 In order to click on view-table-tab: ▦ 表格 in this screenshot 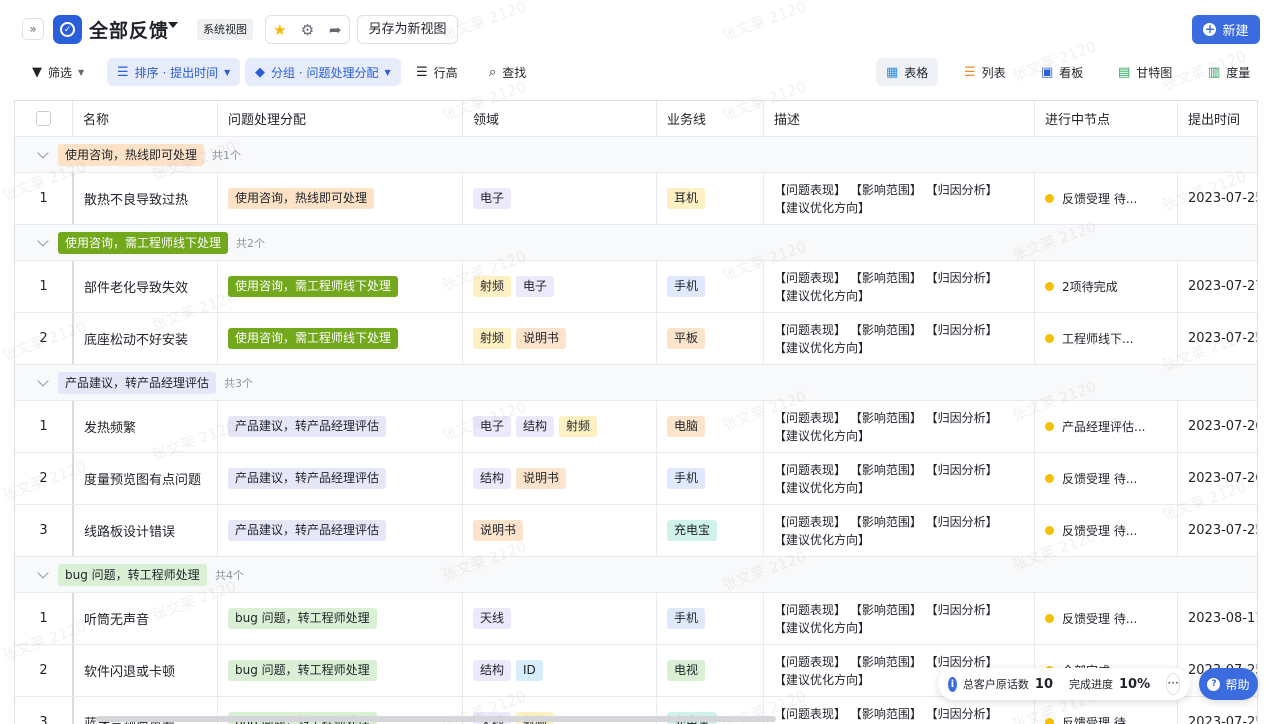, I will do `click(907, 72)`.